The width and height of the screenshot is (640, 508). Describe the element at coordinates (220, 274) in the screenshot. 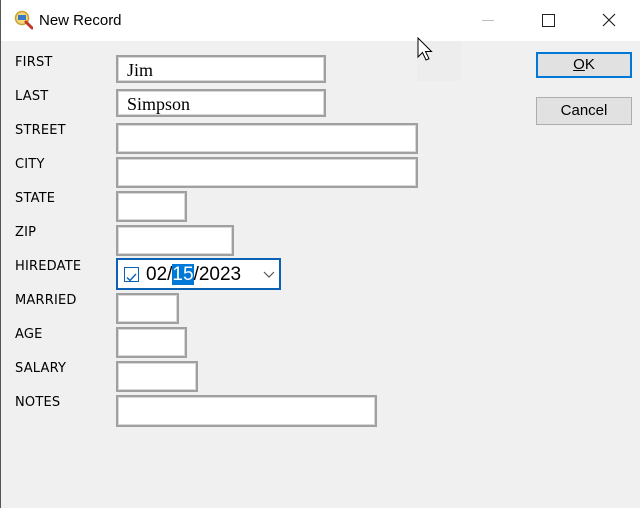

I see `hiredate-year: 2023` at that location.